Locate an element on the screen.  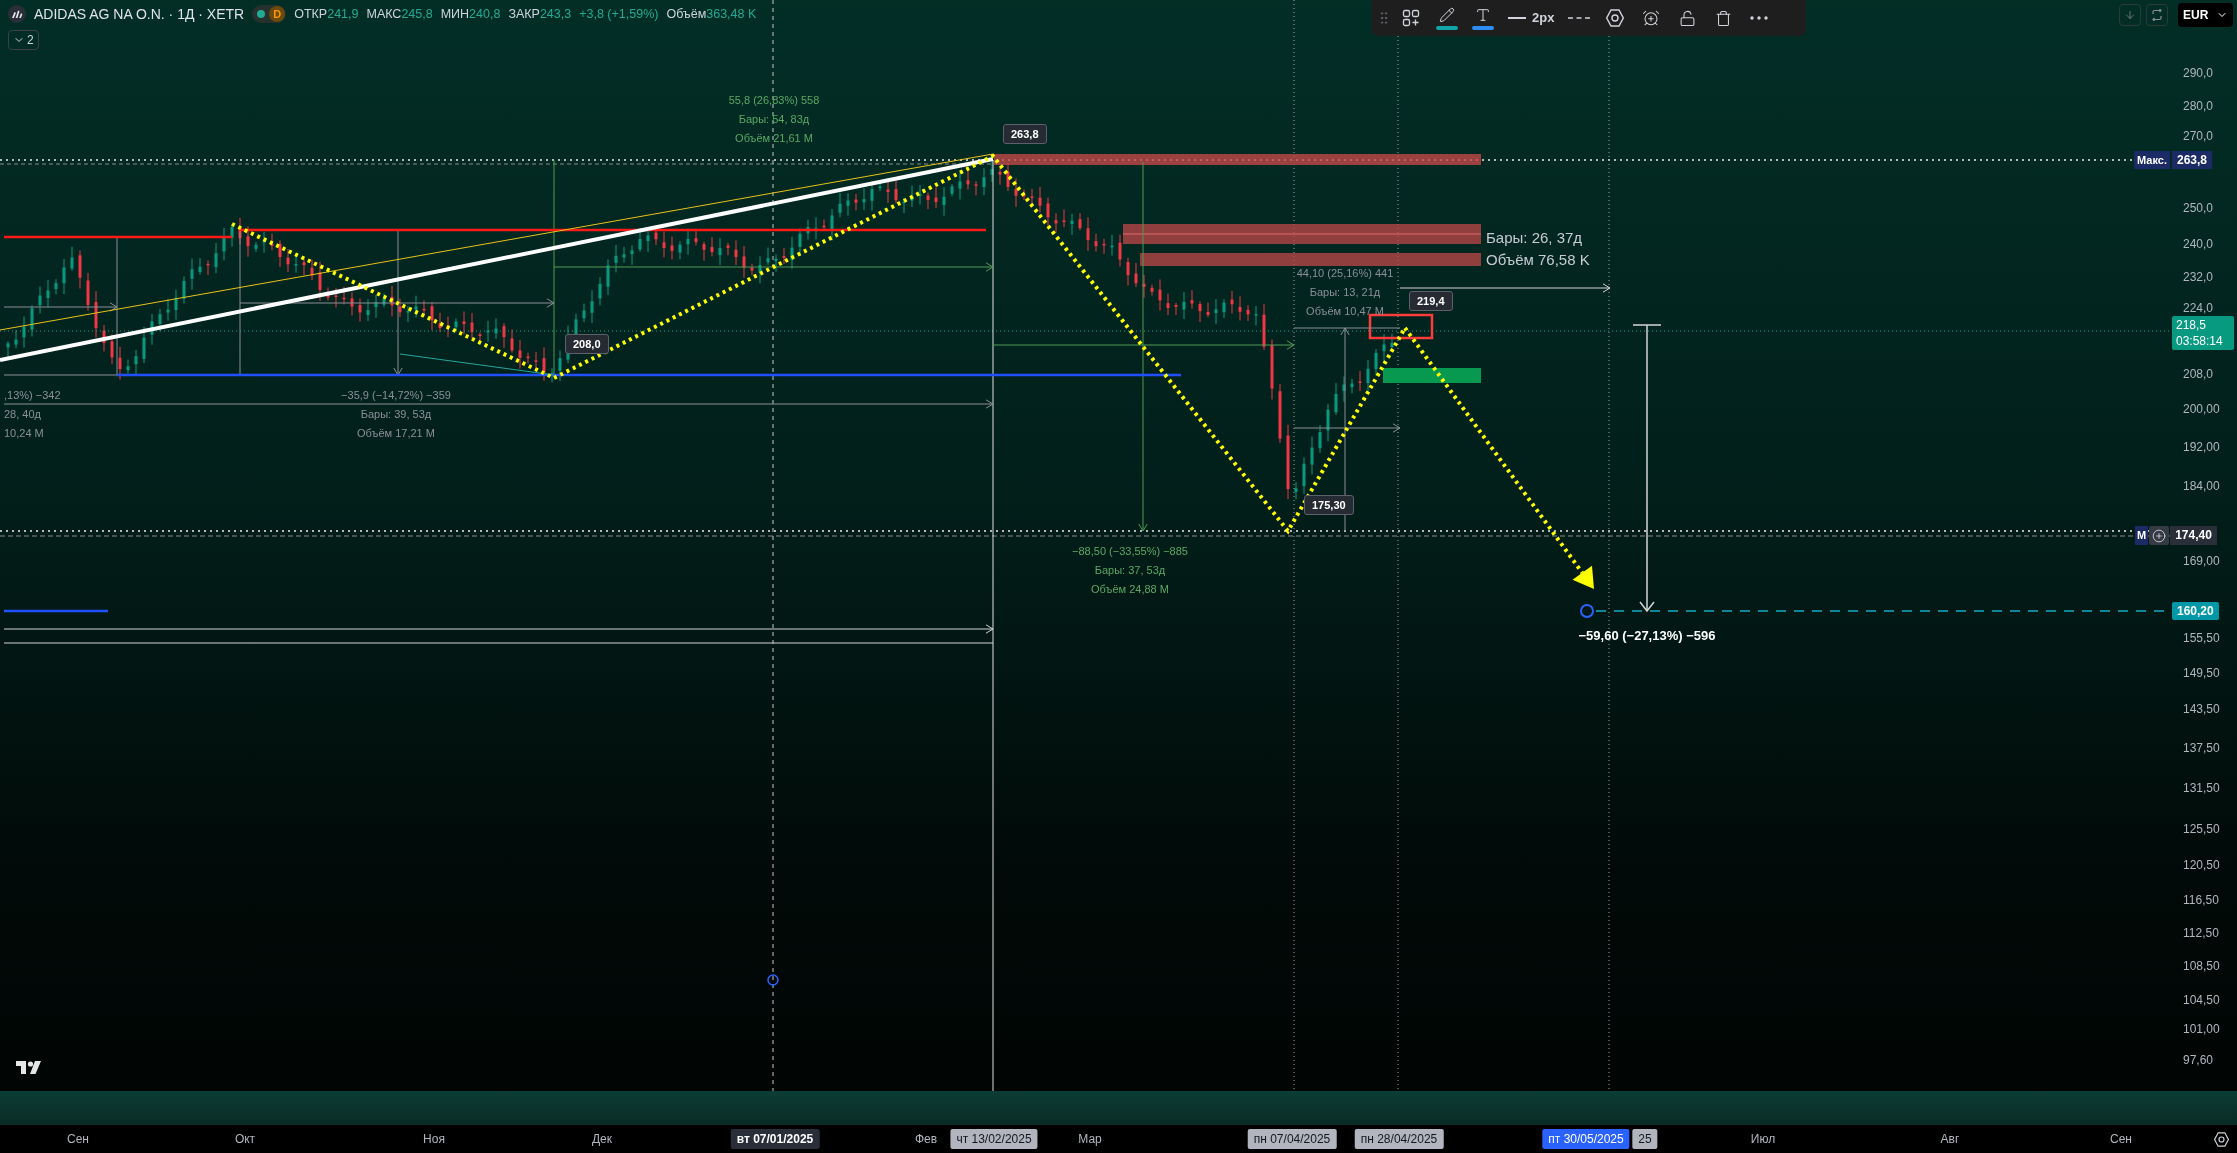
scale-mode-button is located at coordinates (2157, 15).